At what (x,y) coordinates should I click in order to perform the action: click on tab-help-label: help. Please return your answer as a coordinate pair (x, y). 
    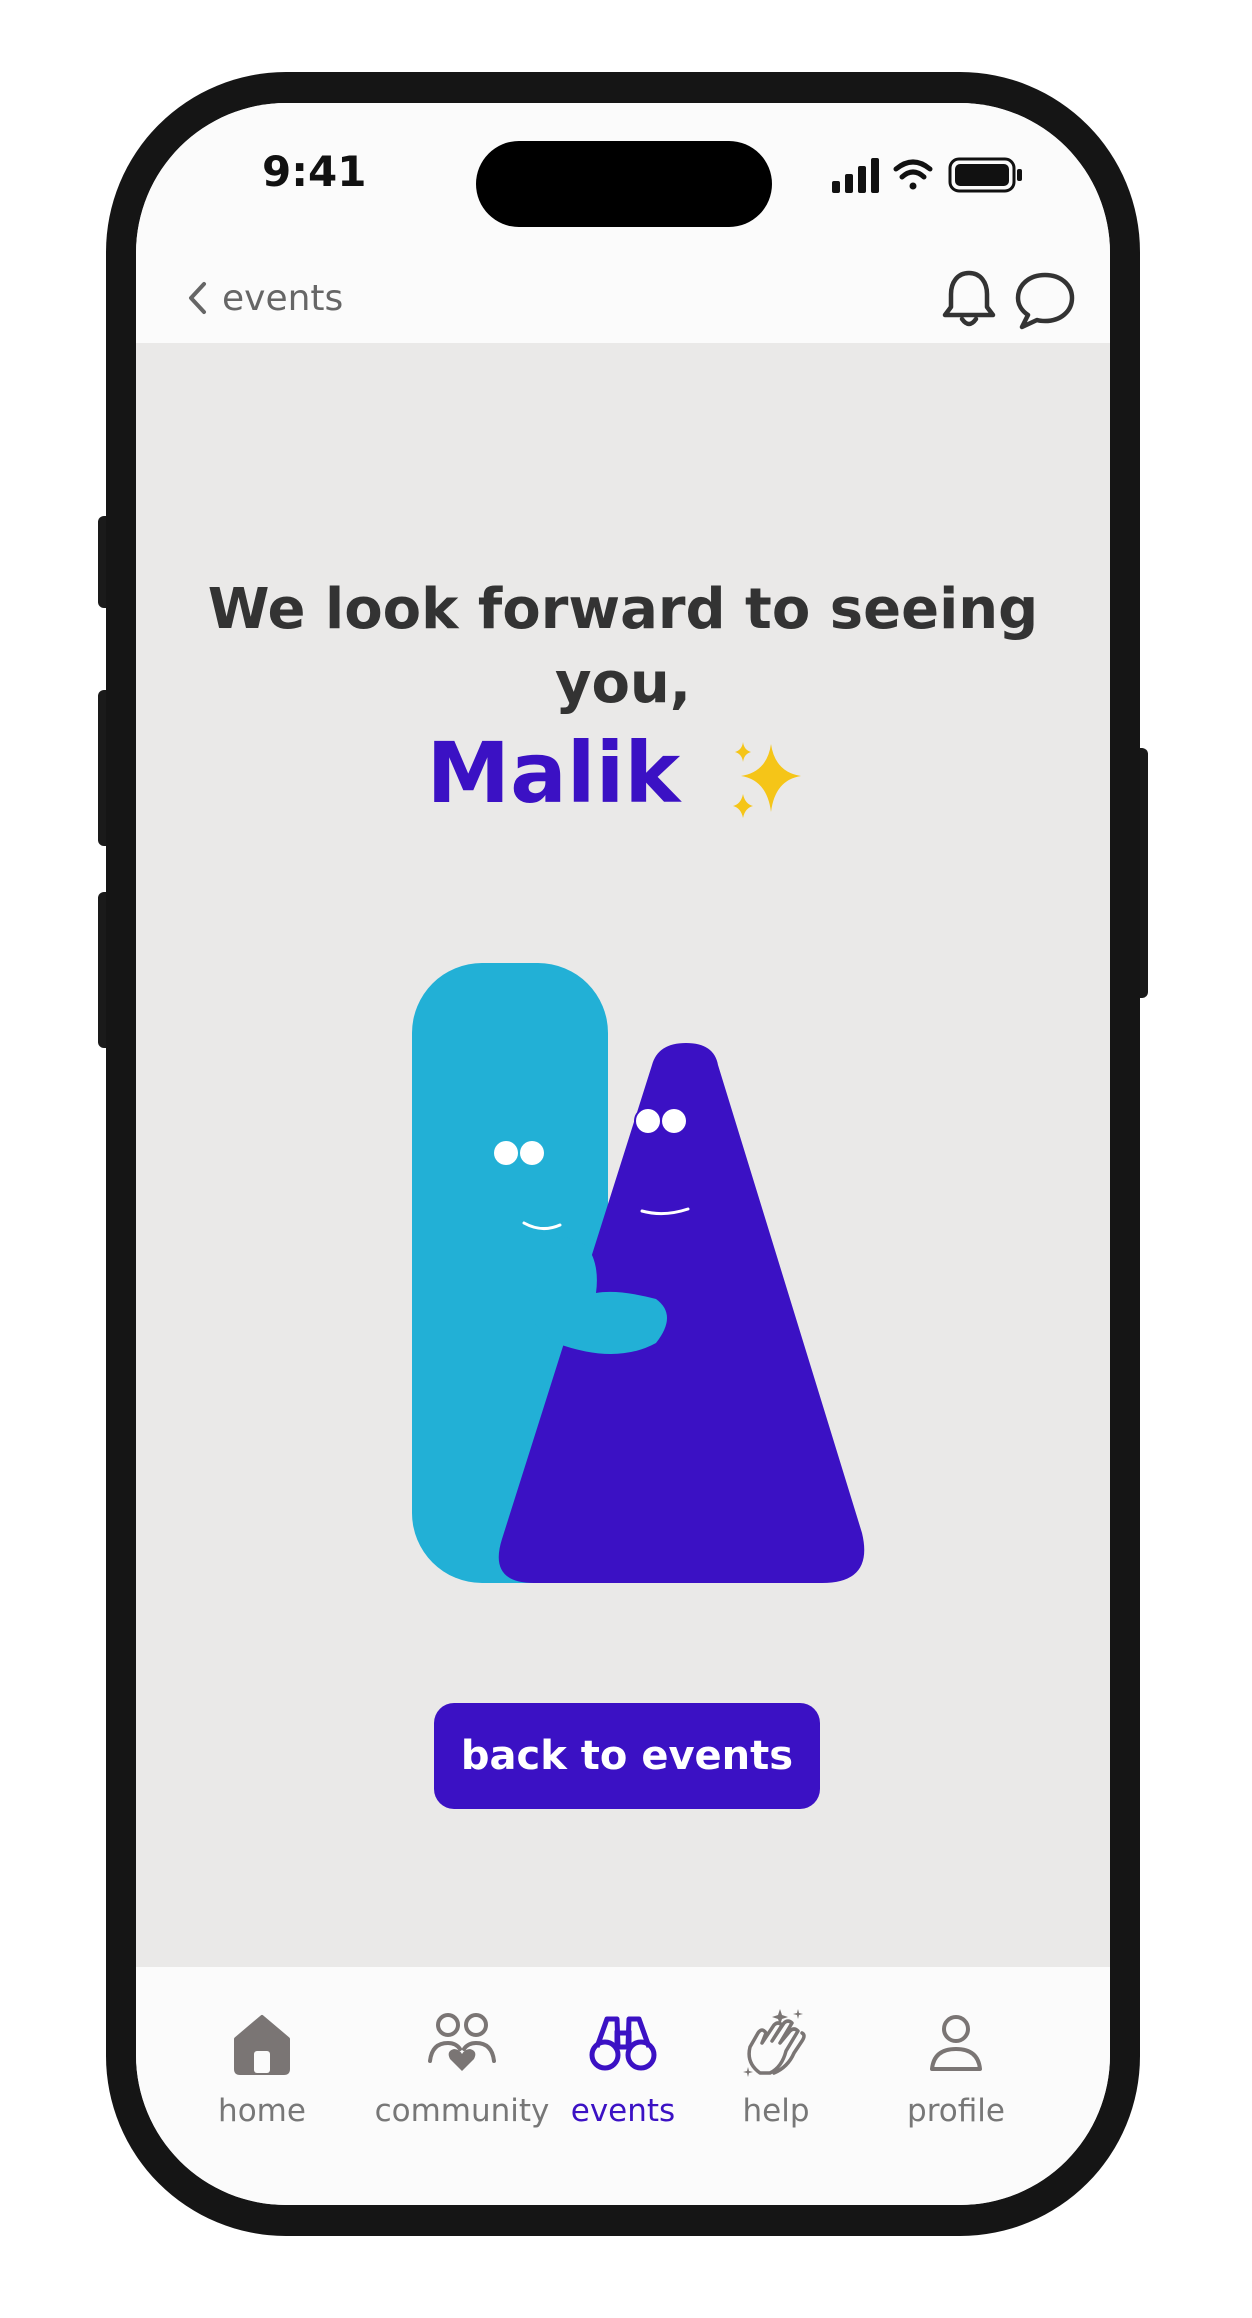
    Looking at the image, I should click on (776, 2111).